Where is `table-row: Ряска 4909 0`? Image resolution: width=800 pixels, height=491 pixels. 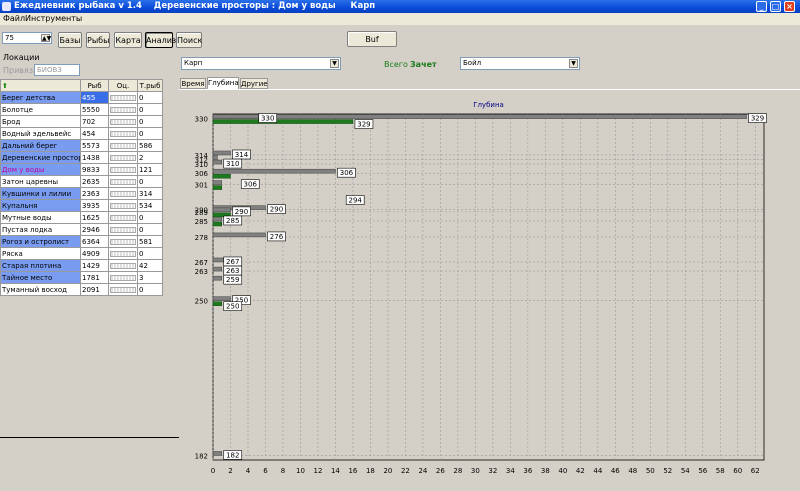
table-row: Ряска 4909 0 is located at coordinates (81, 253).